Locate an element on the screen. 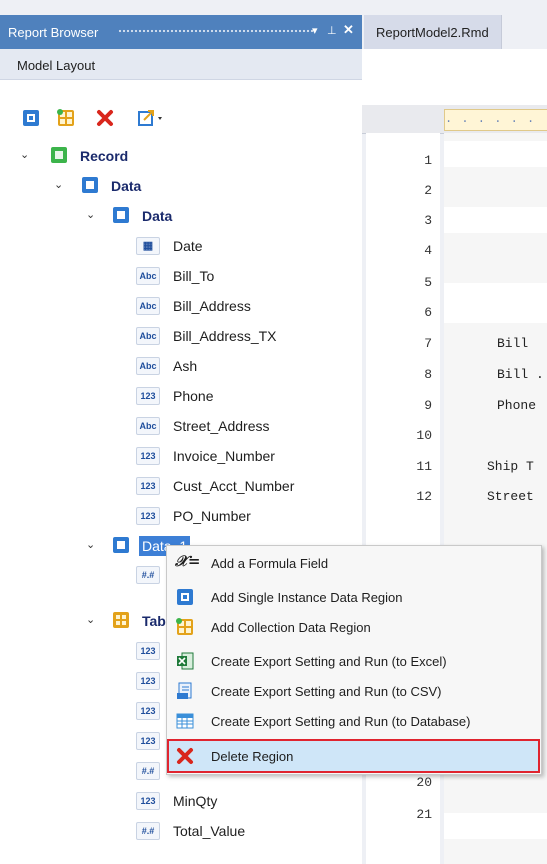 Image resolution: width=547 pixels, height=864 pixels. field-label: Bill_Address is located at coordinates (212, 306).